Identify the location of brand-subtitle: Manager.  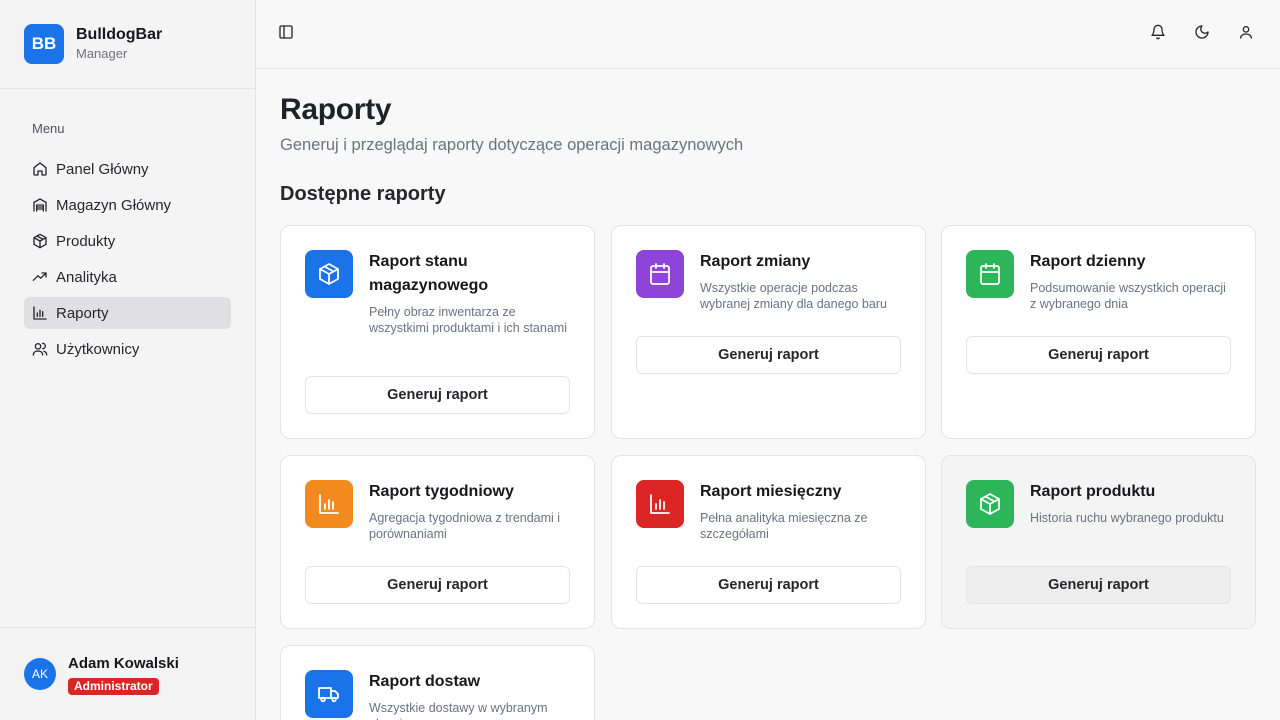
(102, 53).